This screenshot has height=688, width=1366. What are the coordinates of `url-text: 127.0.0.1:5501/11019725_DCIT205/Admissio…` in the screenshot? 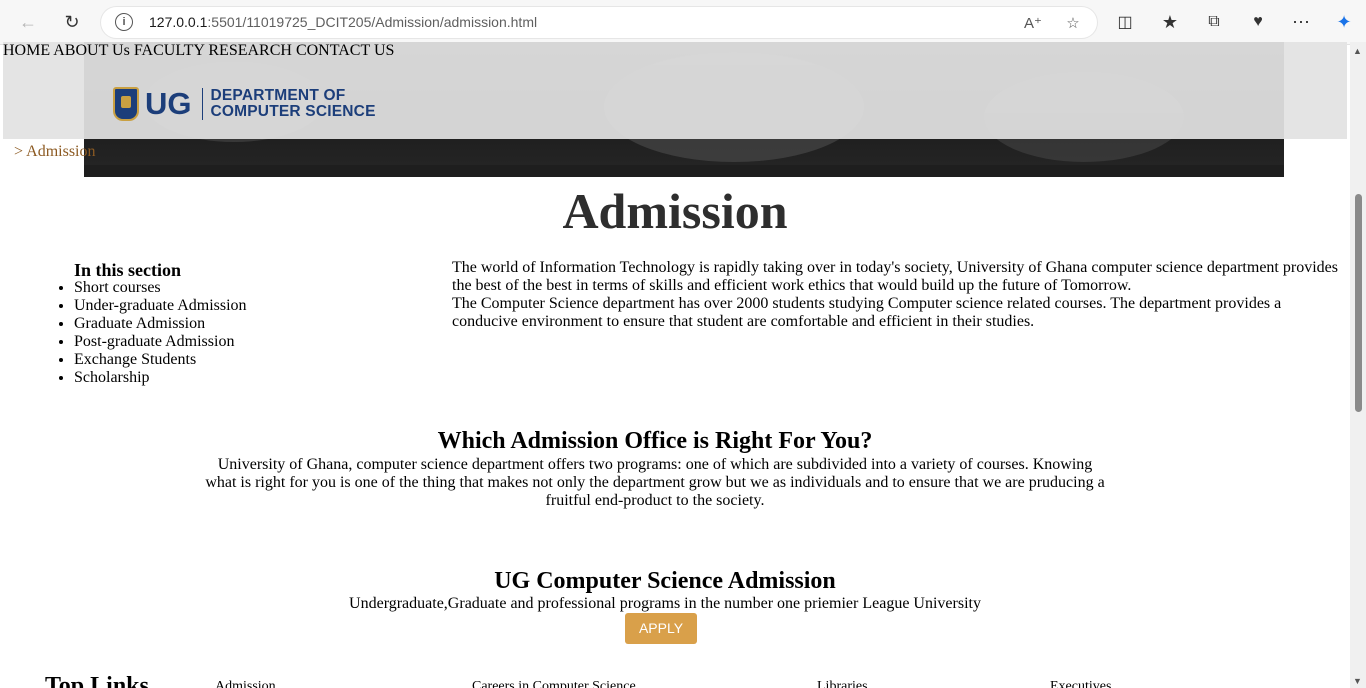 It's located at (343, 22).